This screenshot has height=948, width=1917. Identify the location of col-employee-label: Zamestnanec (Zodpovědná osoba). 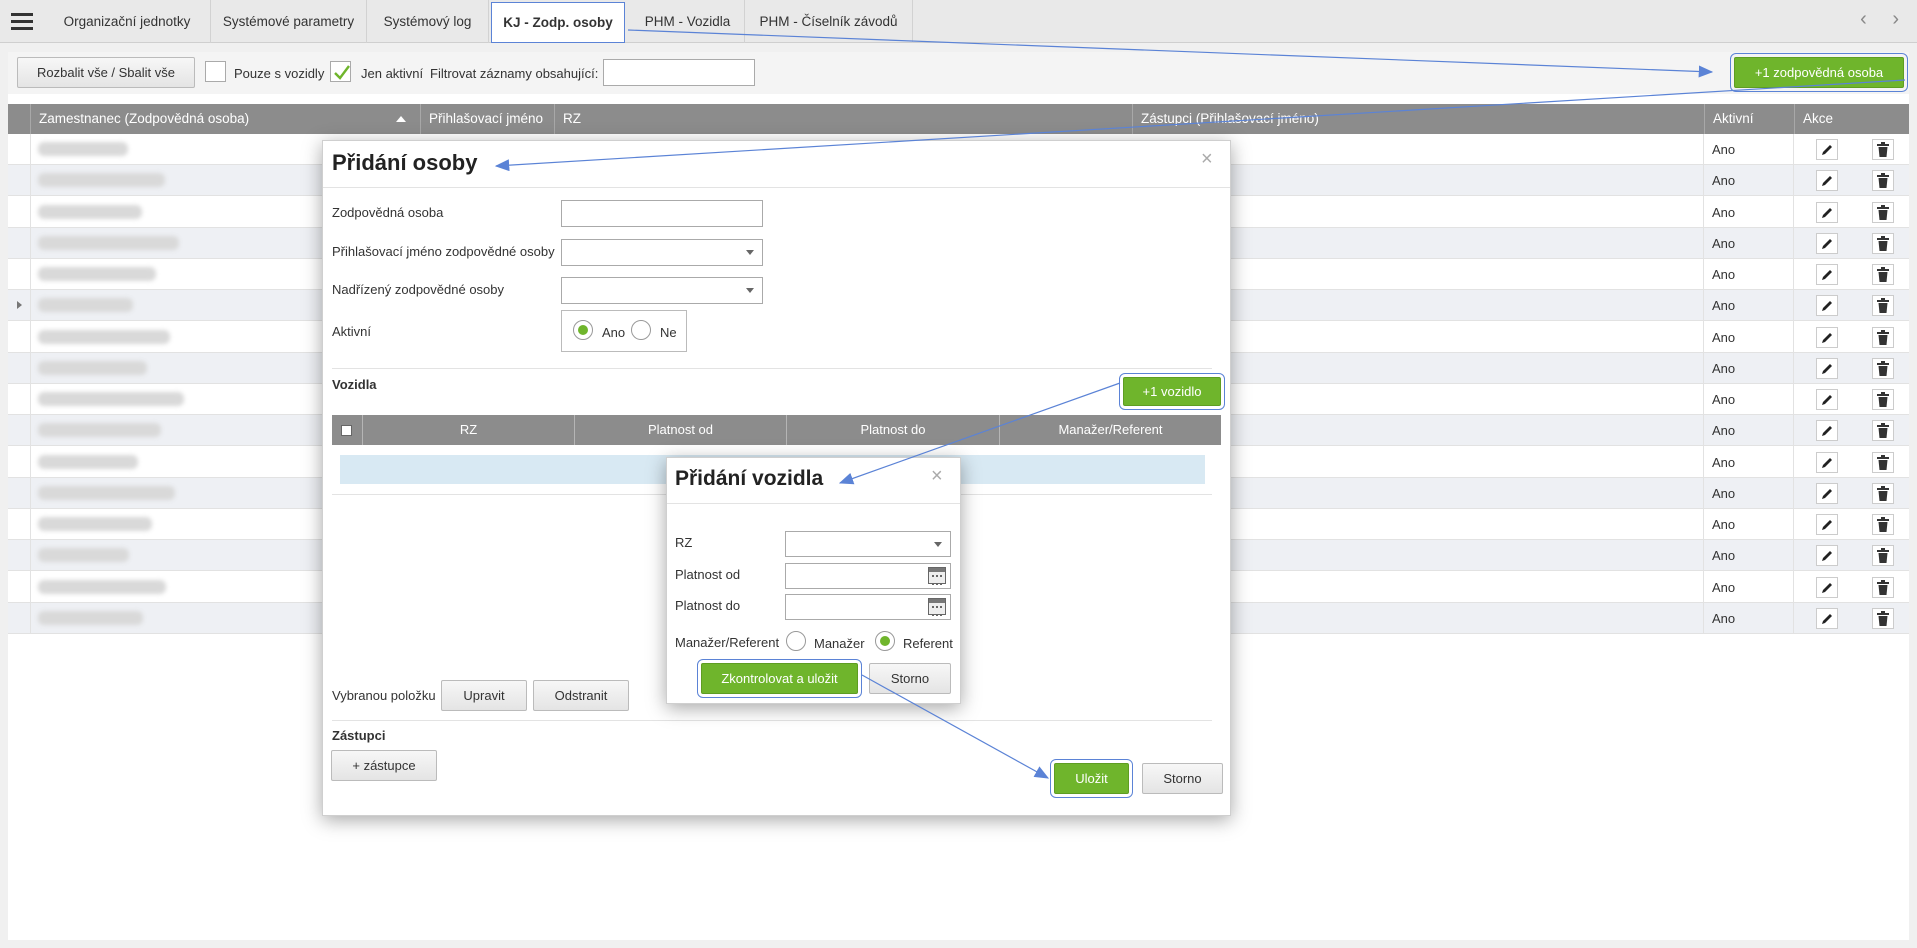
(144, 118).